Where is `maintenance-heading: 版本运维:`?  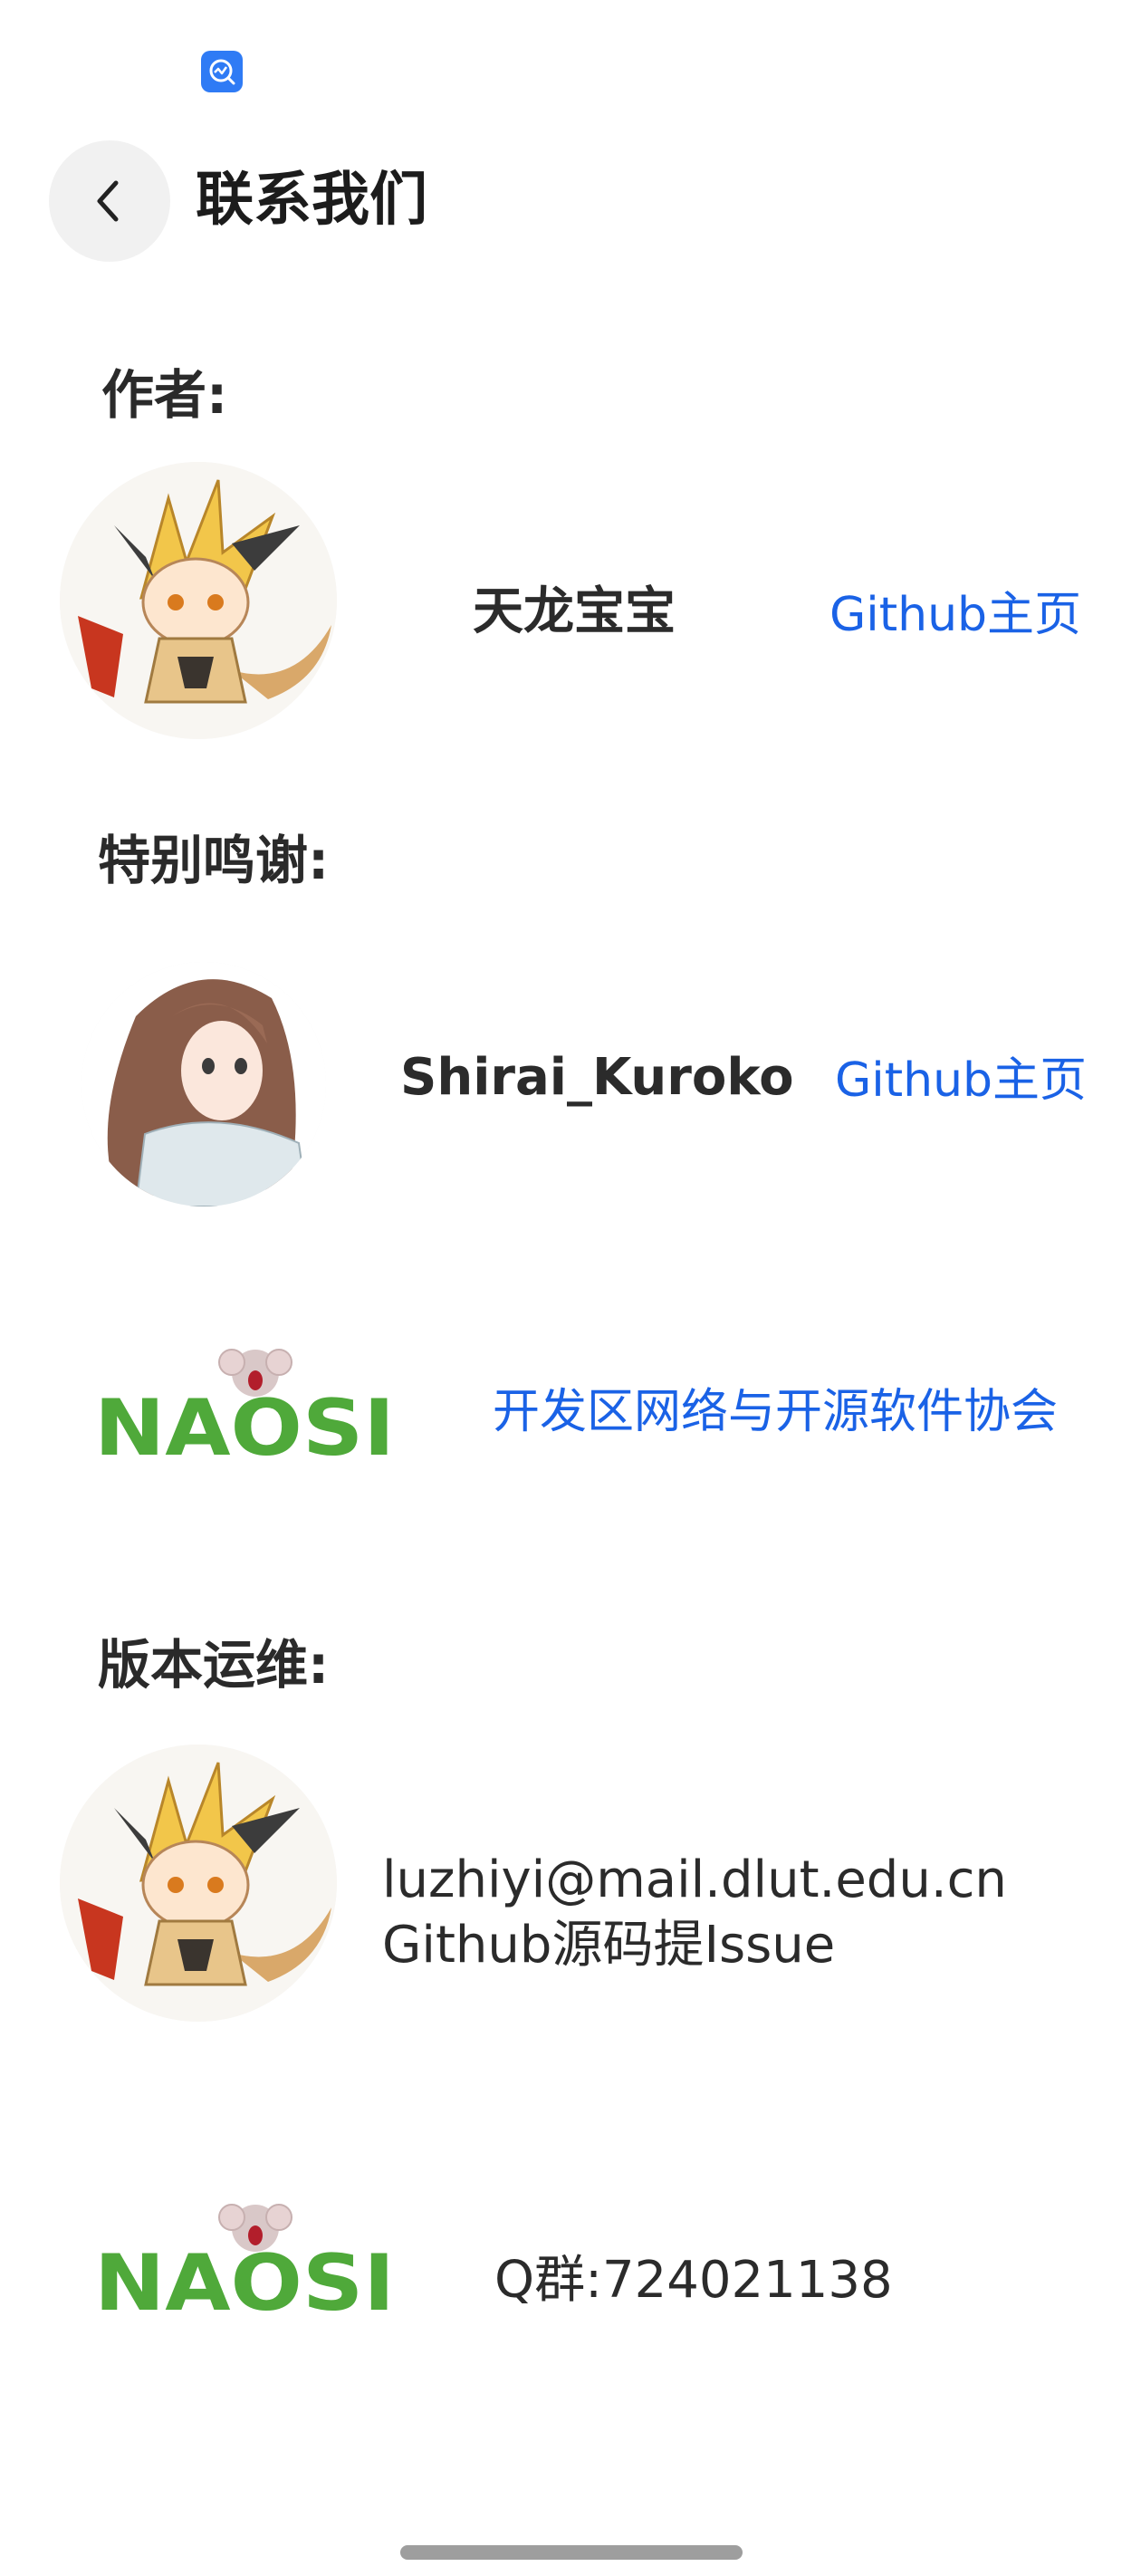 maintenance-heading: 版本运维: is located at coordinates (214, 1665).